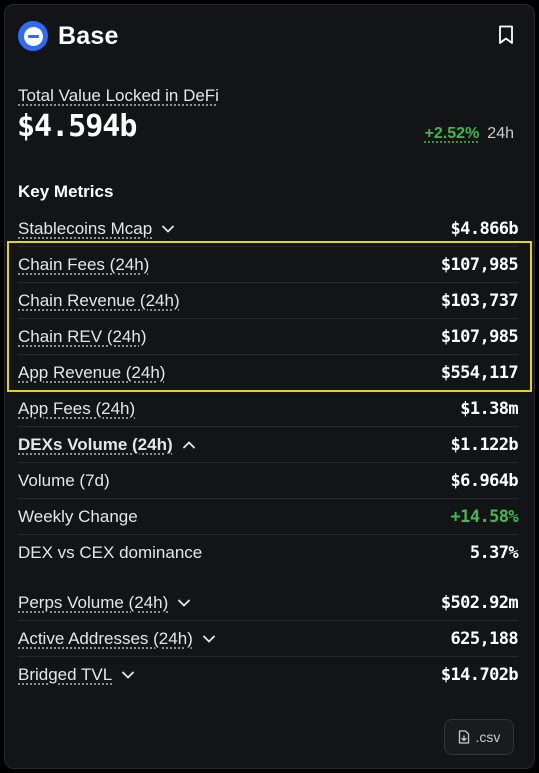 This screenshot has height=773, width=539. I want to click on chain-name: Base, so click(88, 35).